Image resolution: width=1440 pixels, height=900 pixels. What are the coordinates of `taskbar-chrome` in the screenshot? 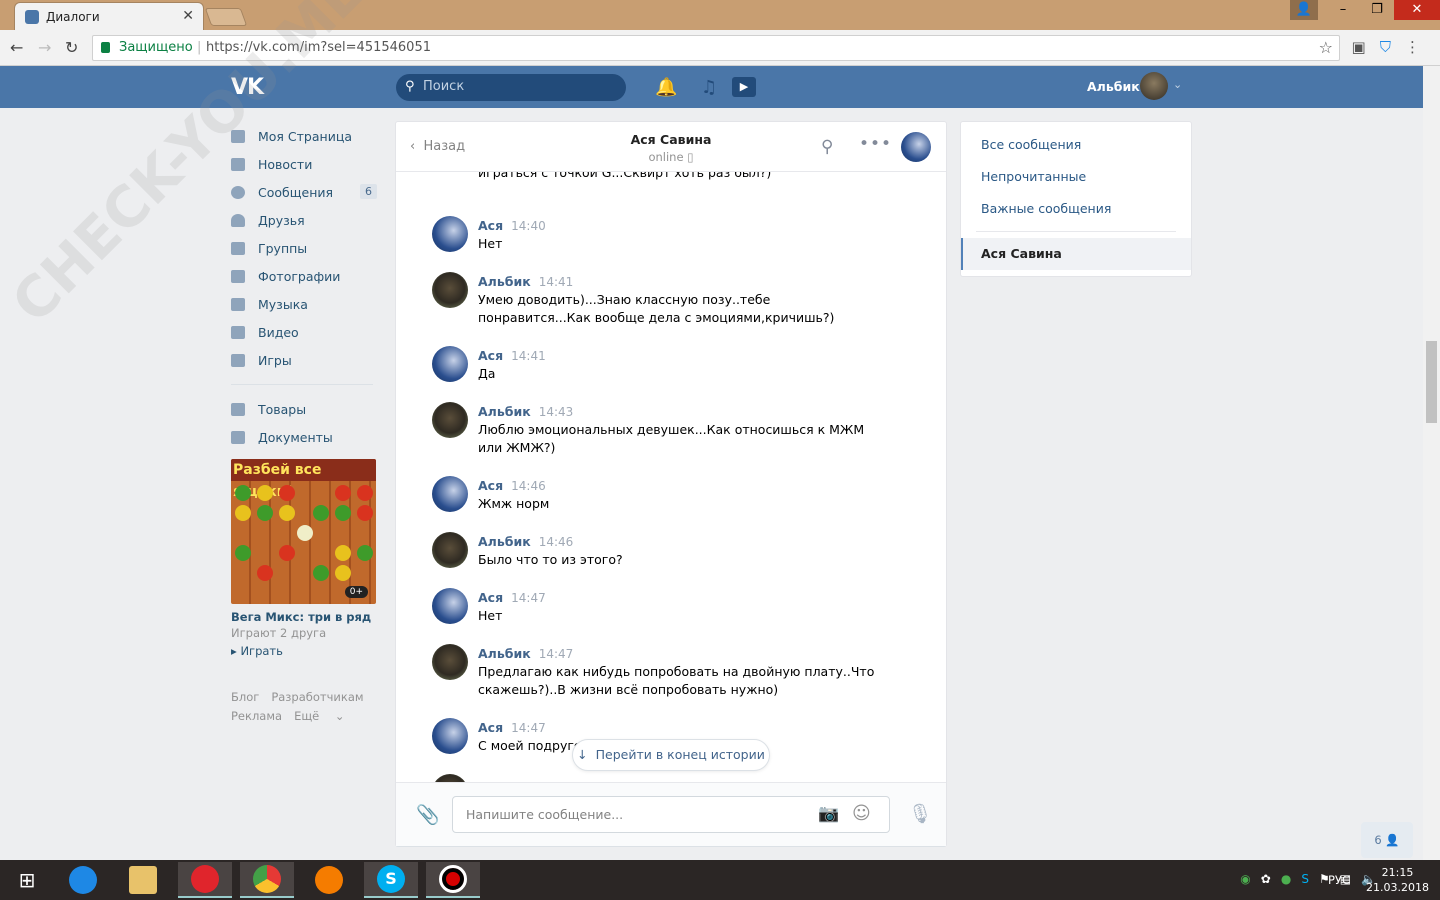 It's located at (267, 880).